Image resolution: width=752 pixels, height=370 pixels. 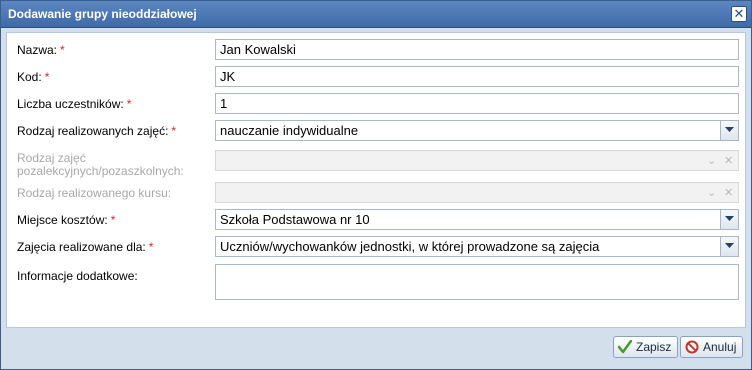 What do you see at coordinates (289, 130) in the screenshot?
I see `rodzaj-zajec-value: nauczanie indywidualne` at bounding box center [289, 130].